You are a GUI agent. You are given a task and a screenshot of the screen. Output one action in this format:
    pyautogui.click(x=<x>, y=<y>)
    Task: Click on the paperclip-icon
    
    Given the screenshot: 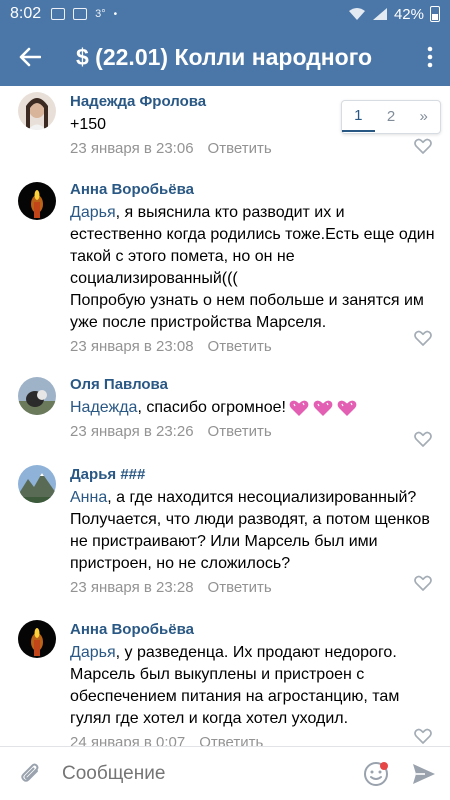 What is the action you would take?
    pyautogui.click(x=30, y=772)
    